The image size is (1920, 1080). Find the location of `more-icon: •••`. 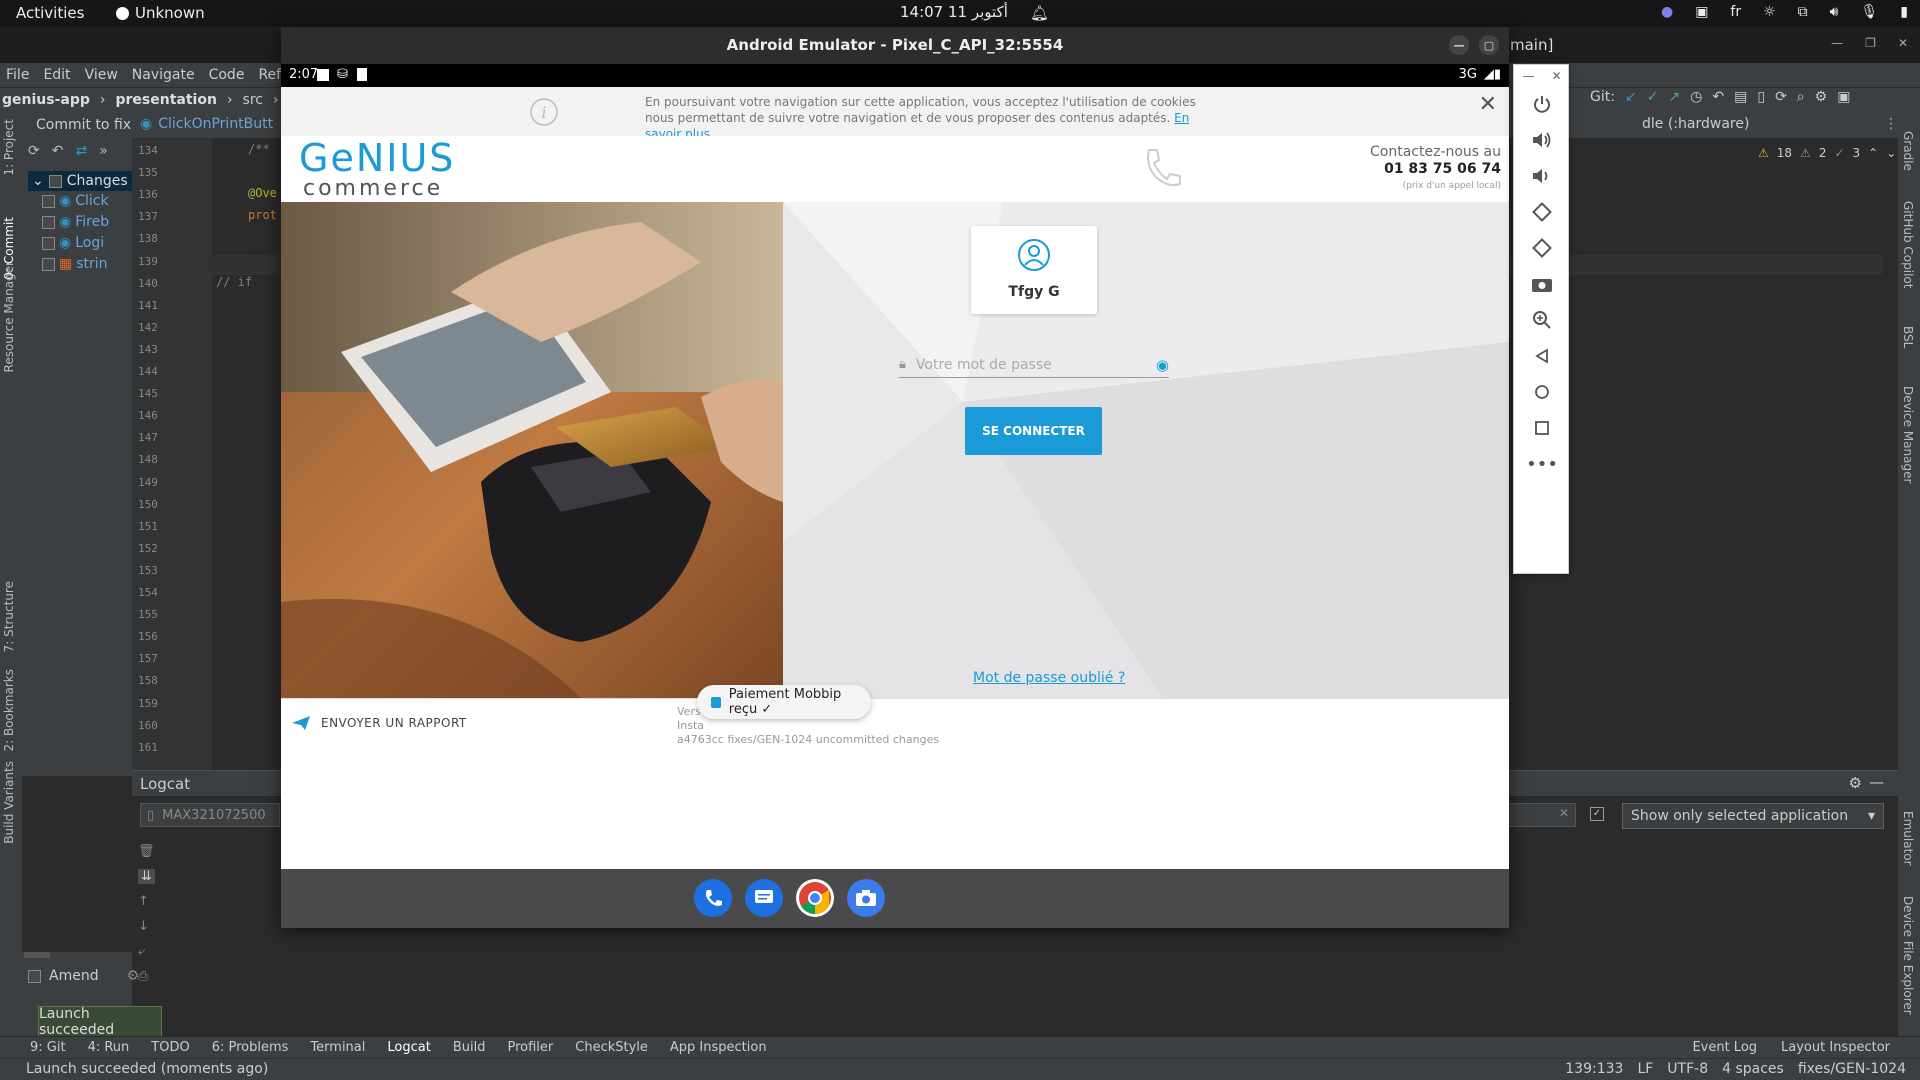

more-icon: ••• is located at coordinates (1542, 464).